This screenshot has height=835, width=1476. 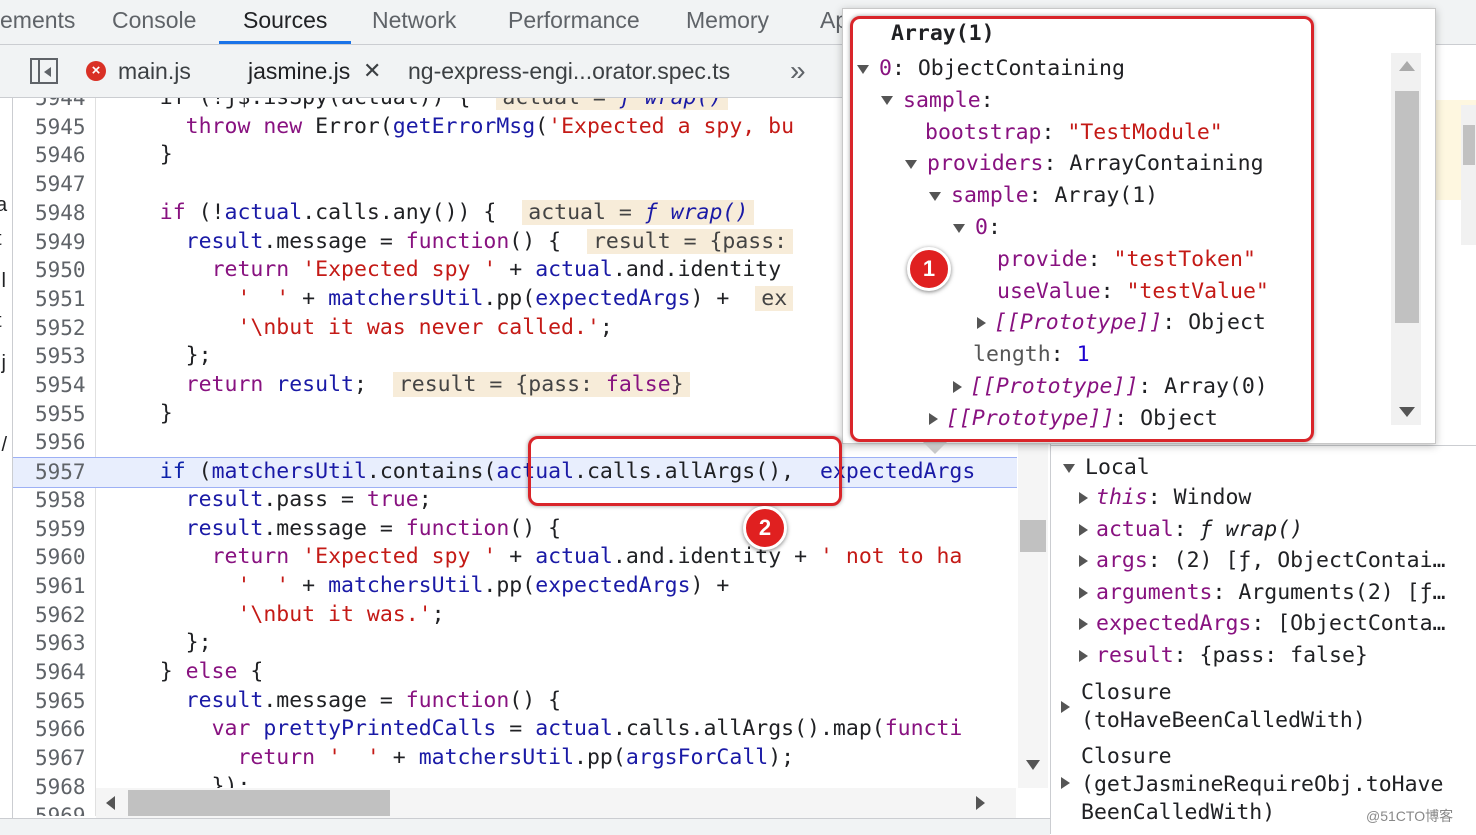 I want to click on scroll-right-icon, so click(x=980, y=803).